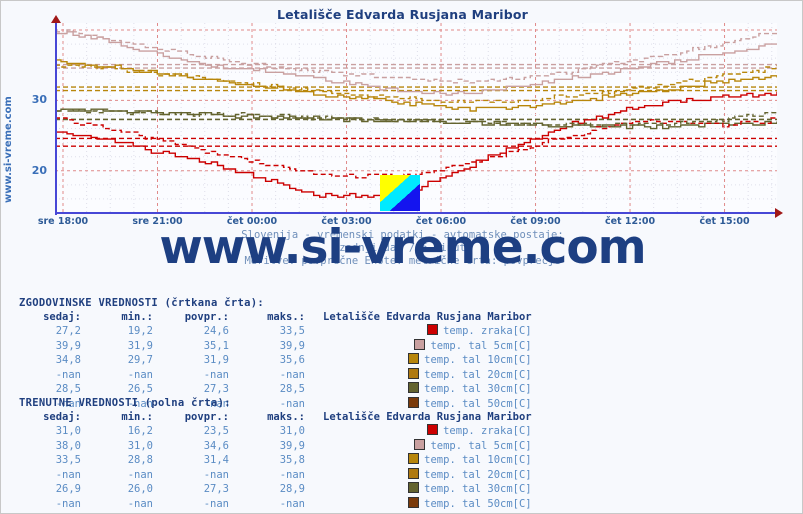 This screenshot has width=803, height=514. I want to click on col-header-min: min.:, so click(137, 417).